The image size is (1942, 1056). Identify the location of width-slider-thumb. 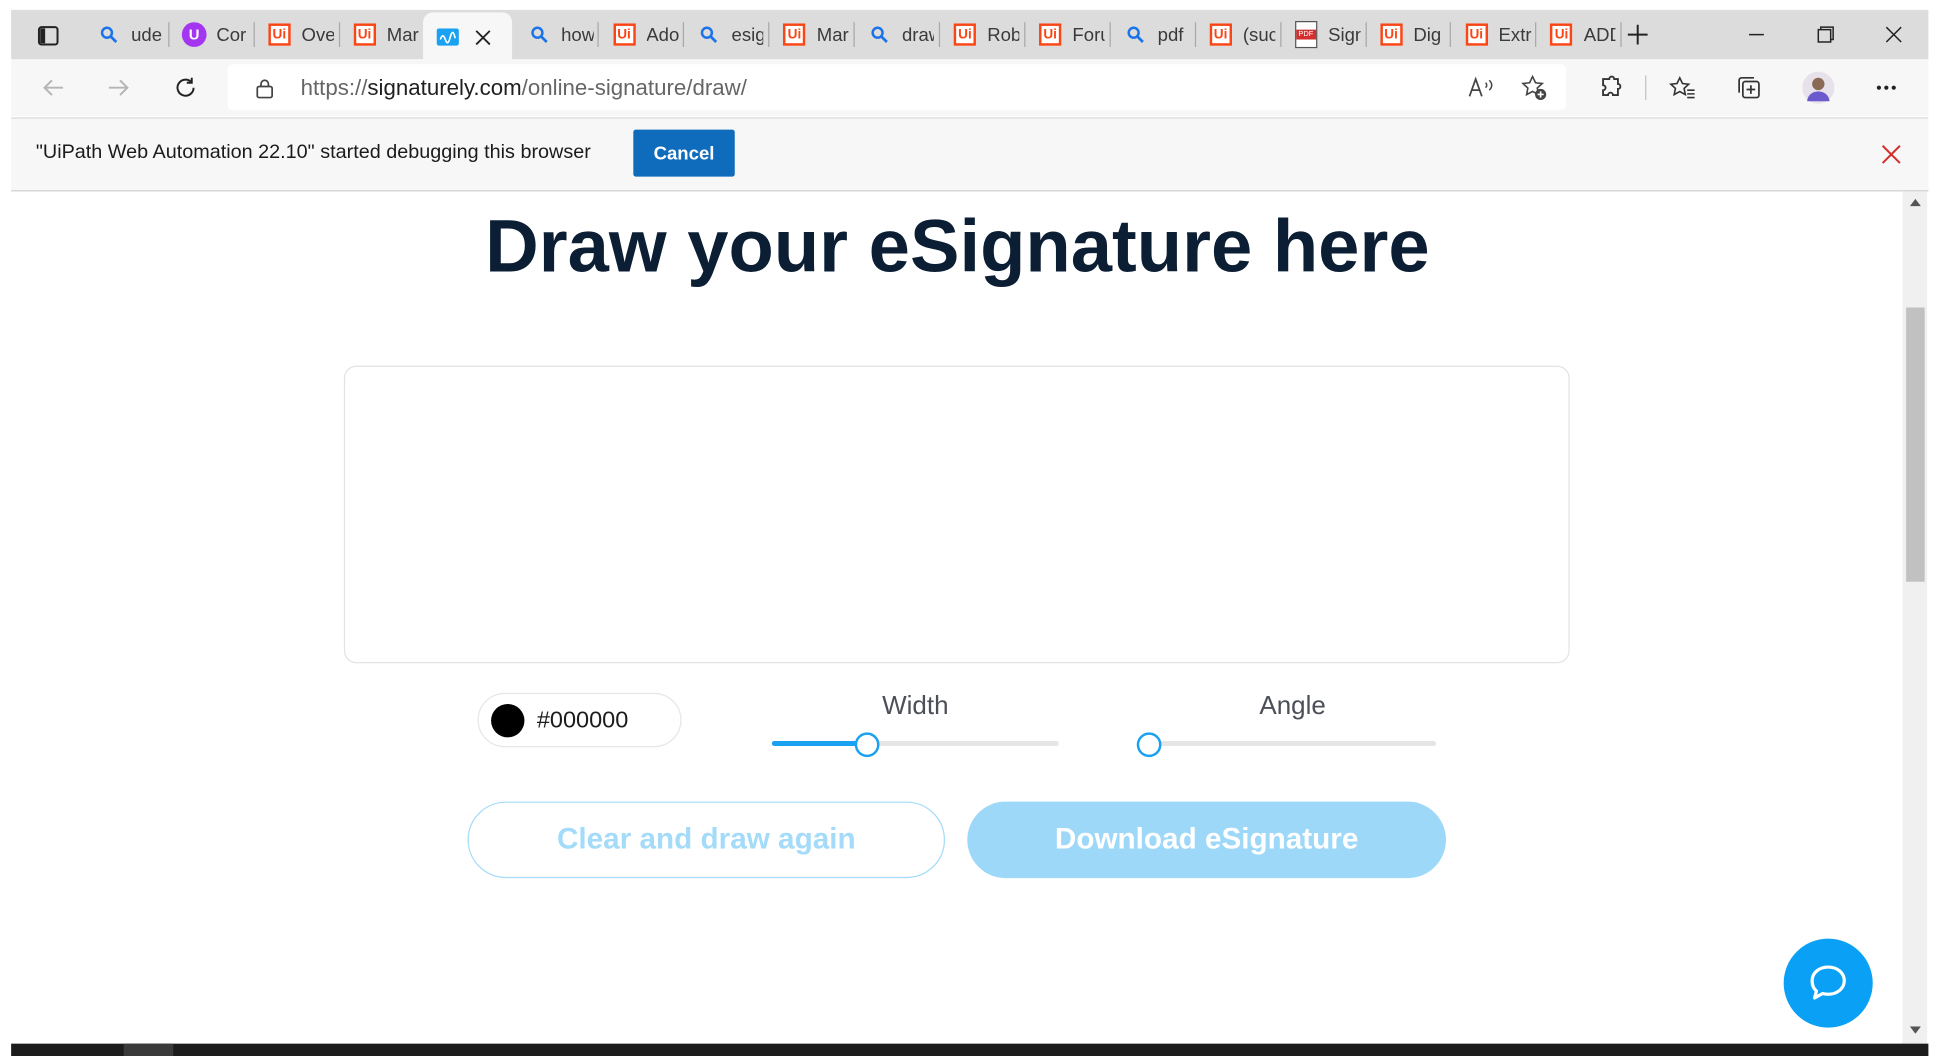
(866, 745).